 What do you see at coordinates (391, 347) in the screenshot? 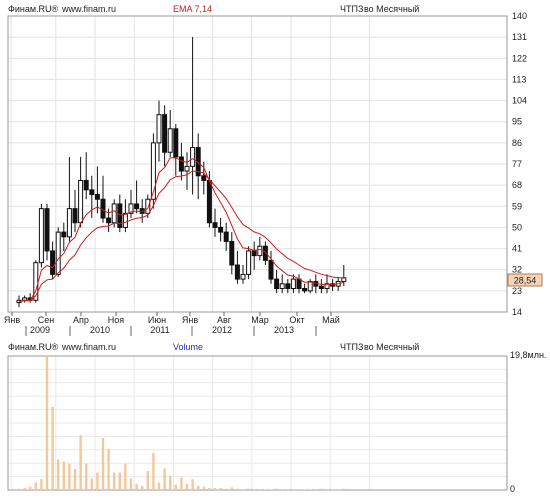
I see `vol-header-period: во Месячный` at bounding box center [391, 347].